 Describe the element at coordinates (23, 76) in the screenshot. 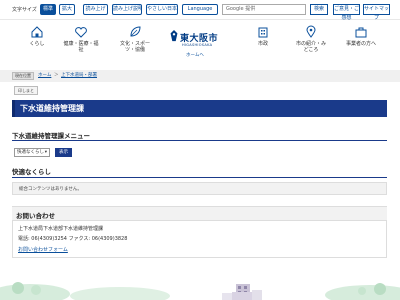

I see `breadcrumb-tag: 現在位置` at that location.